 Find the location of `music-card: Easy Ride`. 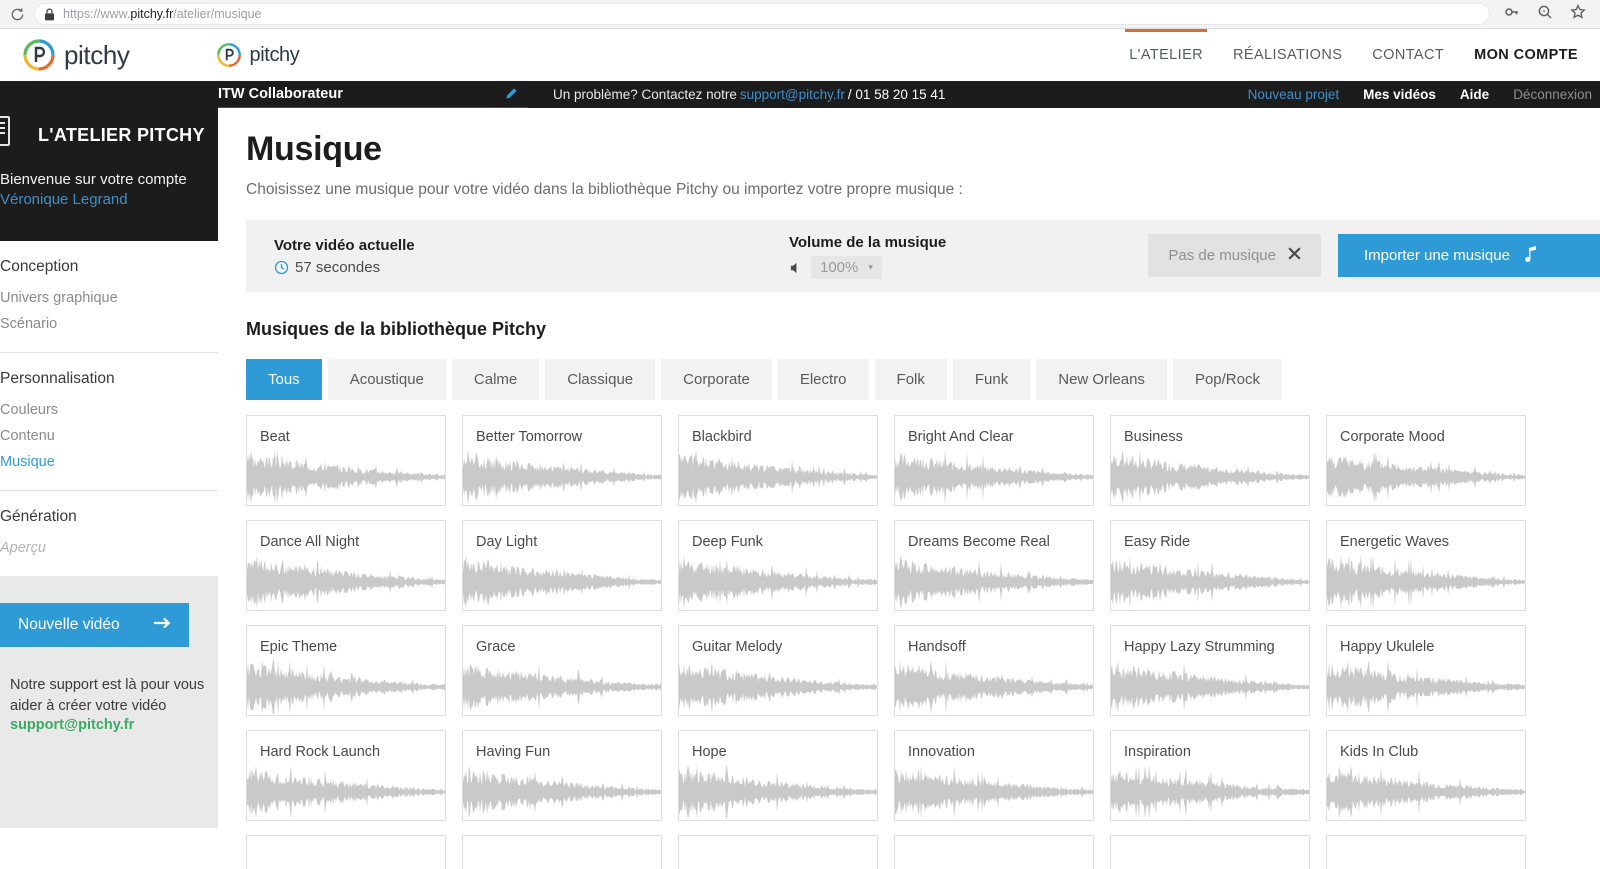

music-card: Easy Ride is located at coordinates (1210, 565).